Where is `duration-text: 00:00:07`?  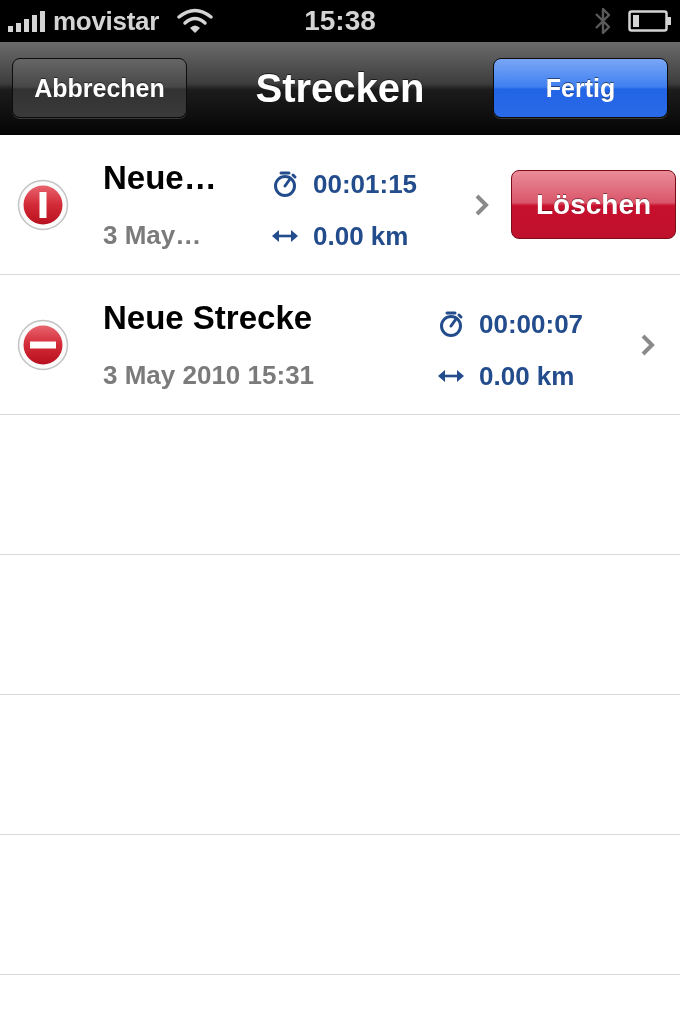 duration-text: 00:00:07 is located at coordinates (531, 324).